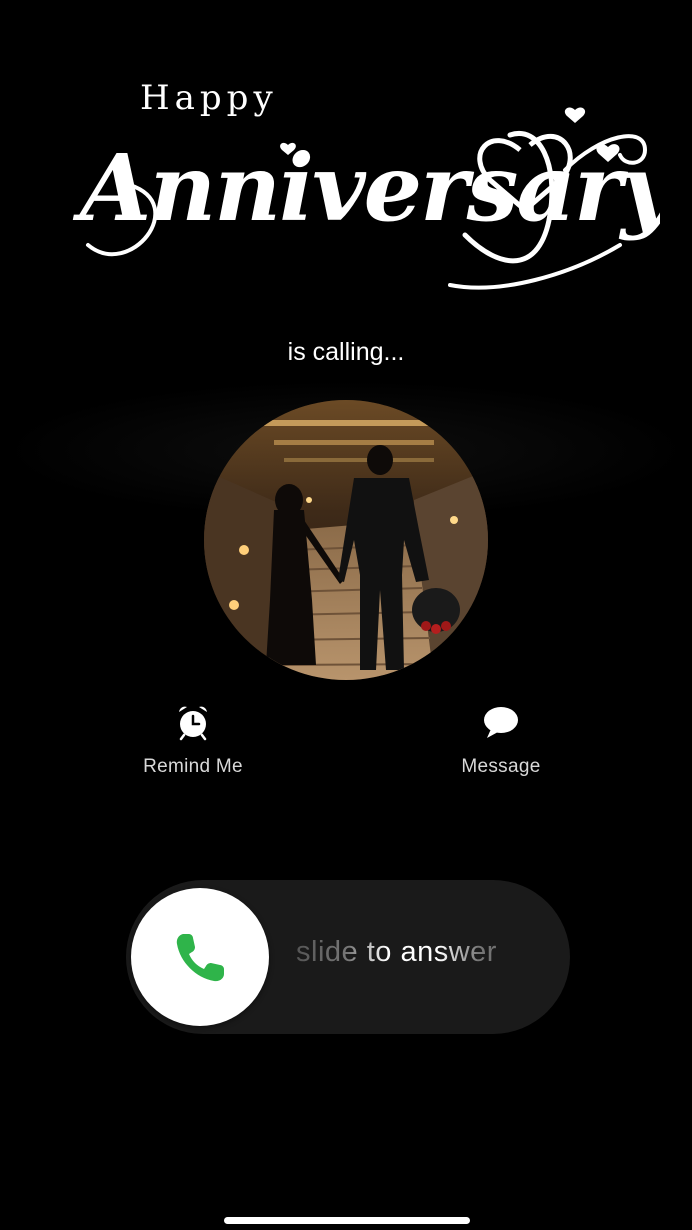 This screenshot has width=692, height=1230. Describe the element at coordinates (347, 1220) in the screenshot. I see `home-indicator` at that location.